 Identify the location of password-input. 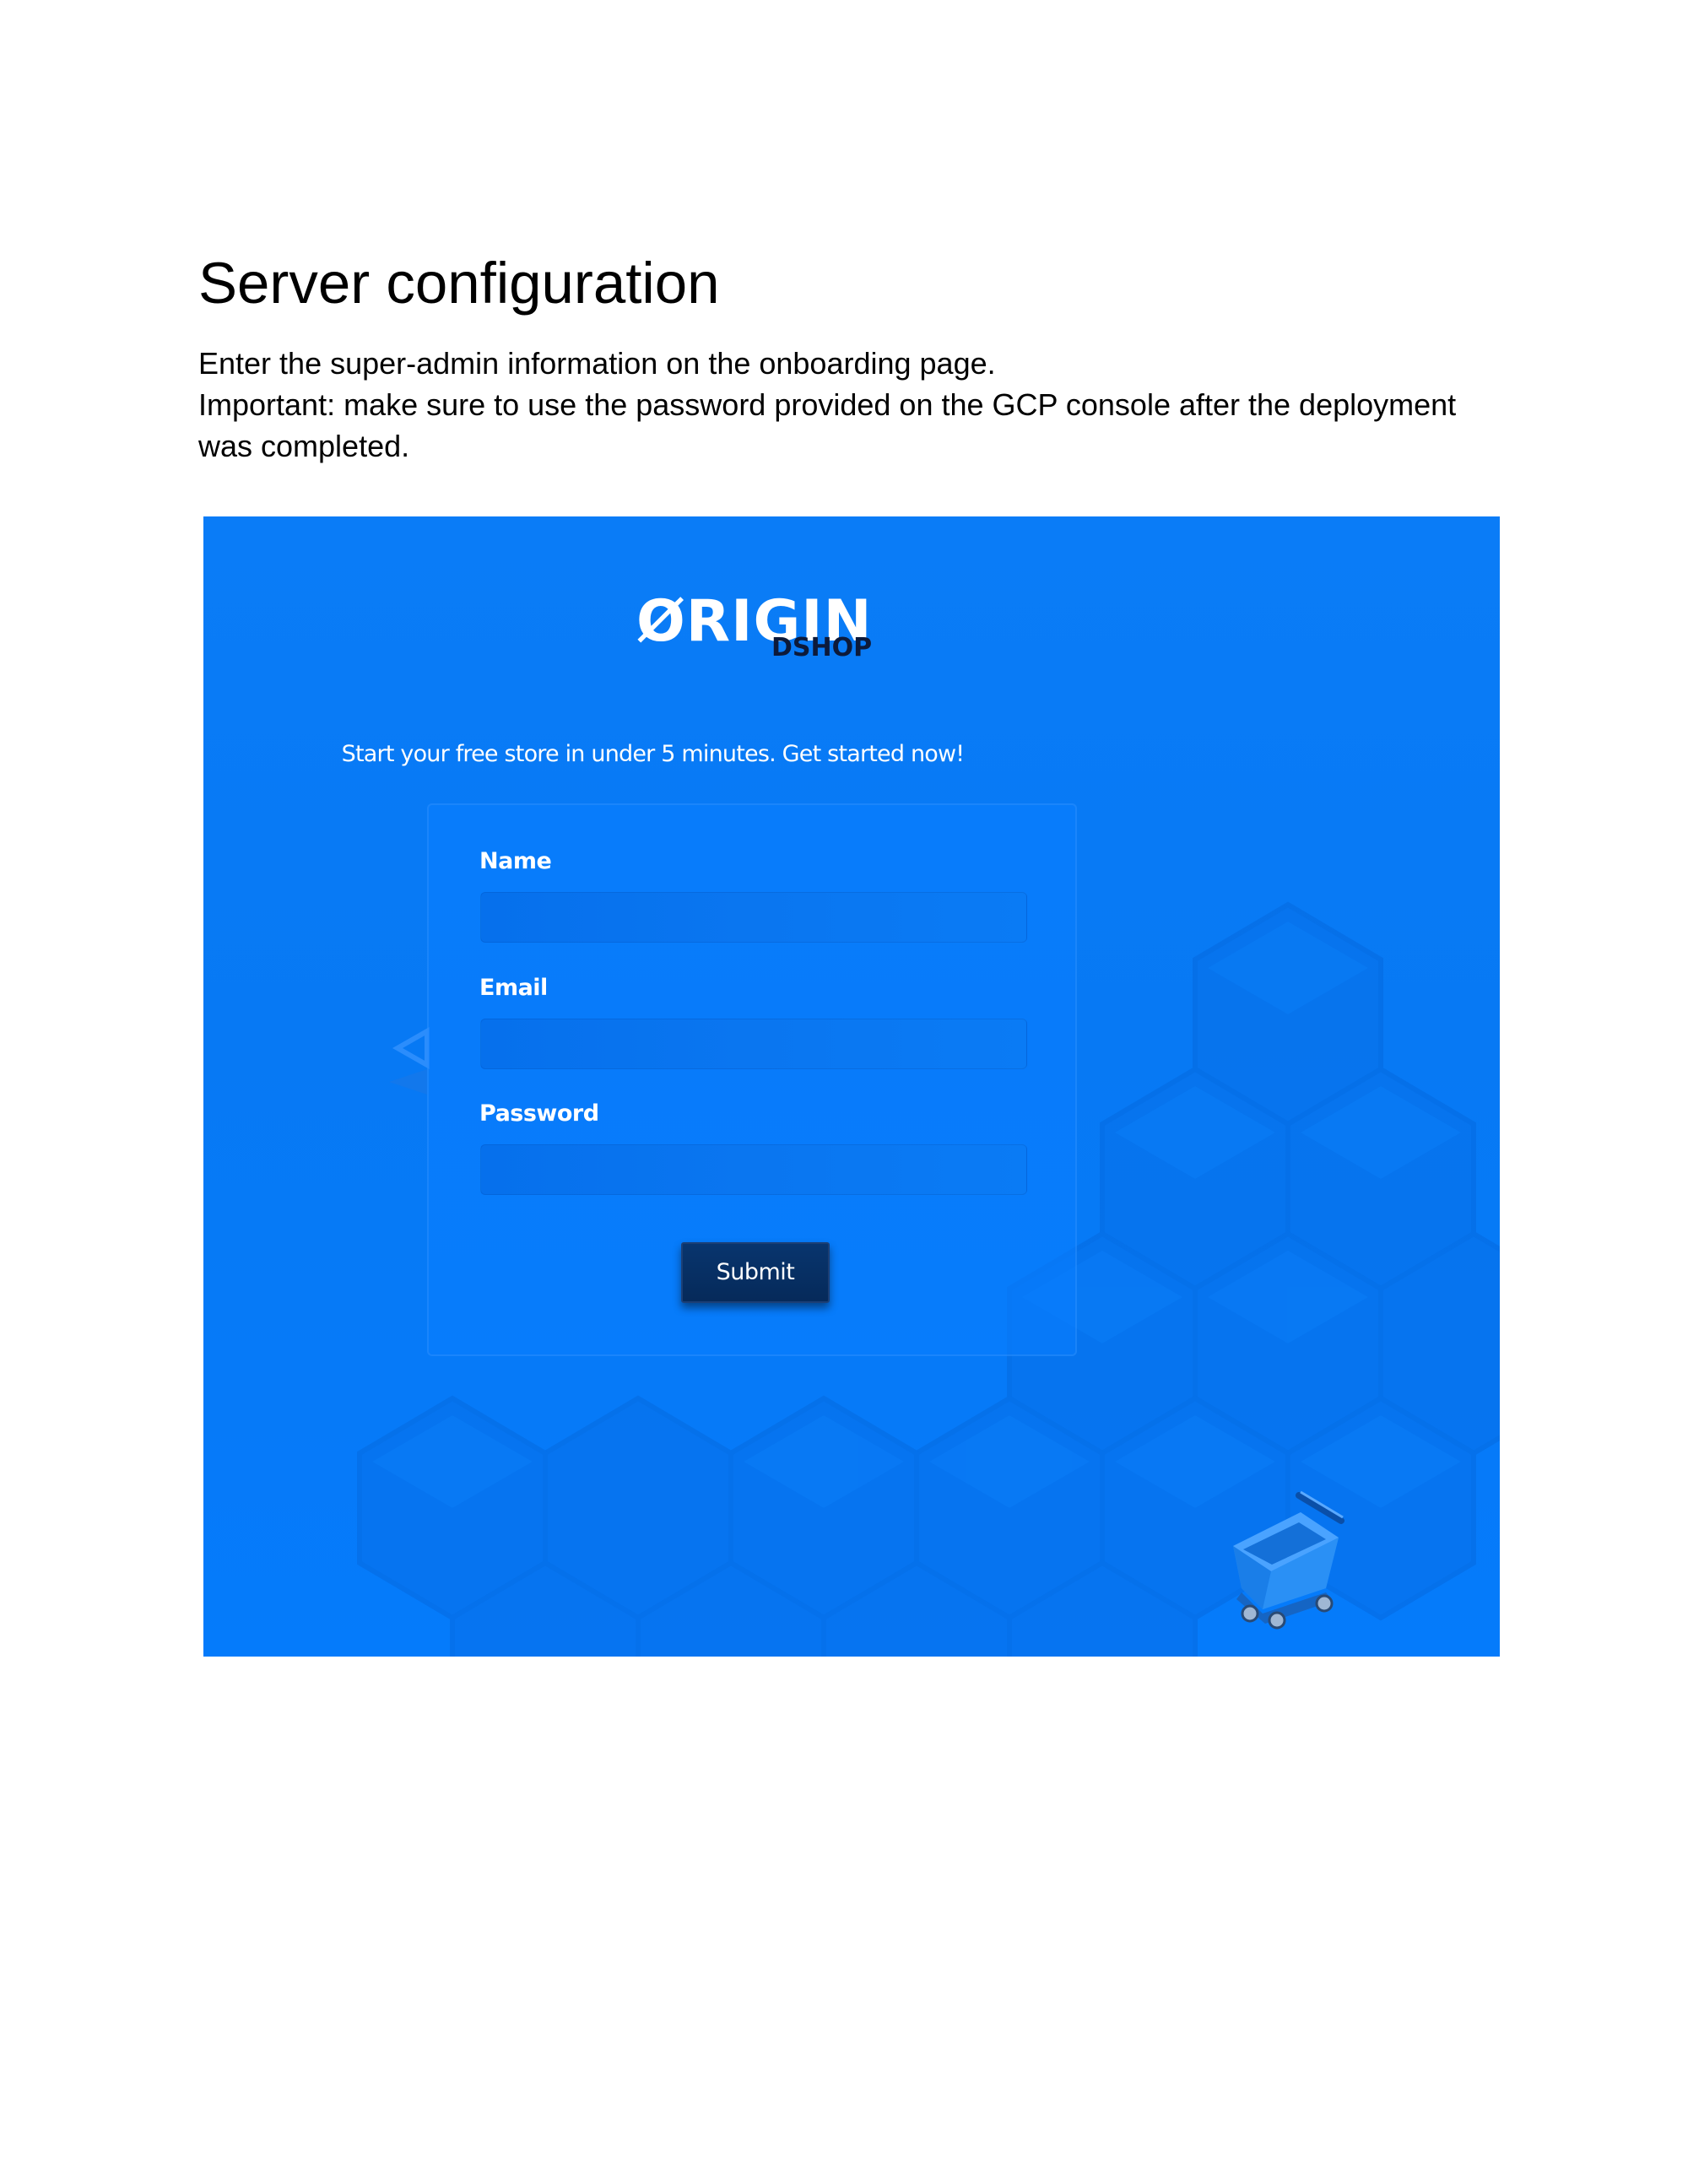
(753, 1169).